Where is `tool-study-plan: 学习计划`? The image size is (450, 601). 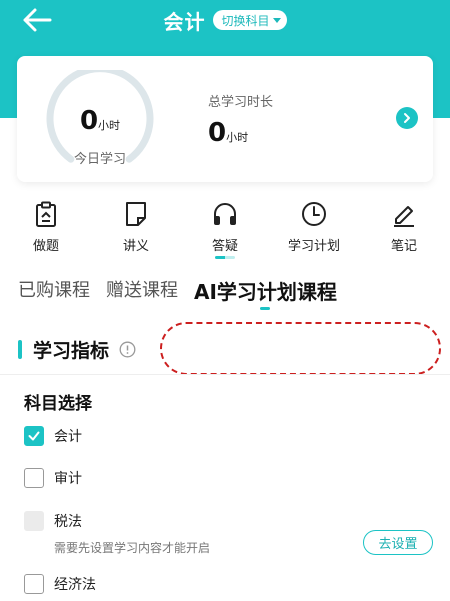 tool-study-plan: 学习计划 is located at coordinates (314, 227).